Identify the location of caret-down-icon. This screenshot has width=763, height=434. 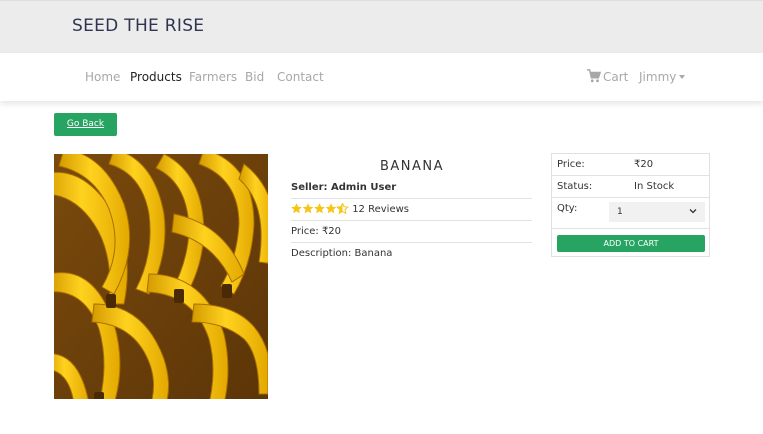
(682, 77).